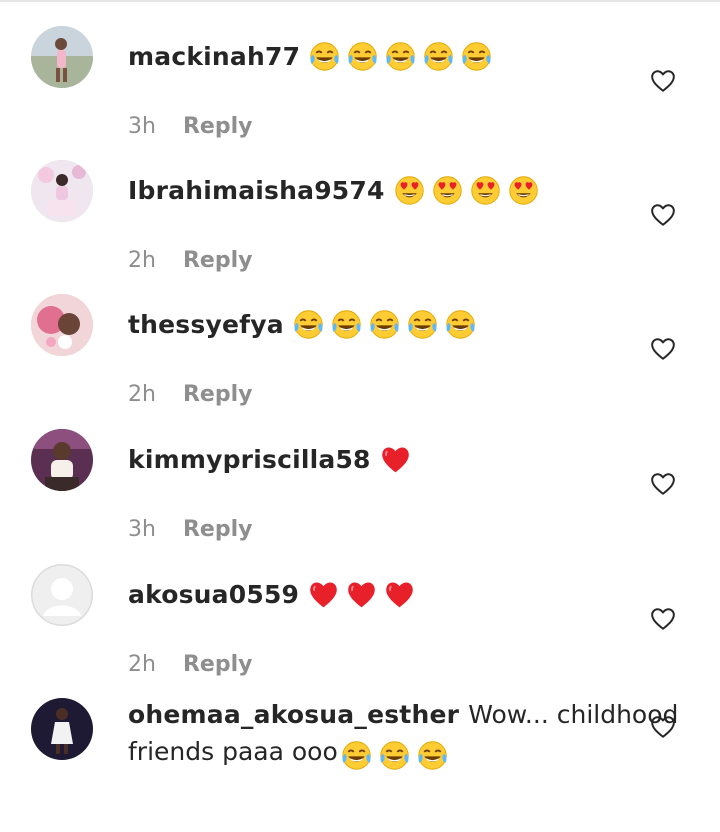 The height and width of the screenshot is (832, 720). I want to click on comment-line: akosua0559, so click(274, 594).